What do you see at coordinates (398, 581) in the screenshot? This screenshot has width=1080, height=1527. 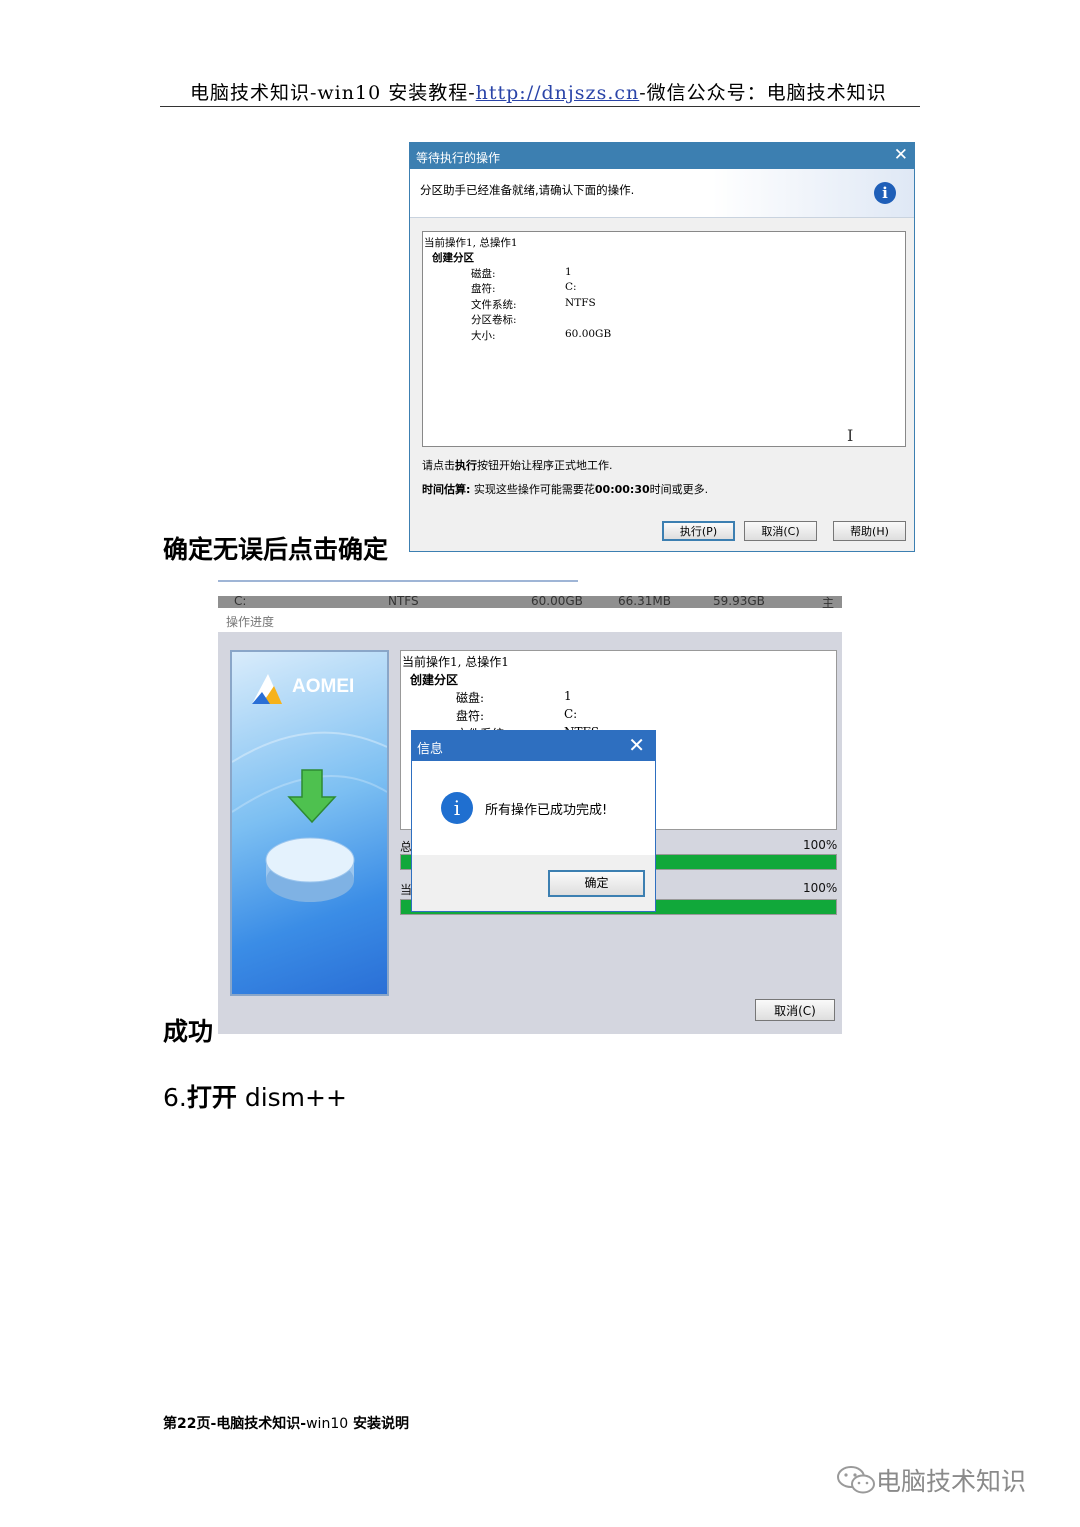 I see `separator-line` at bounding box center [398, 581].